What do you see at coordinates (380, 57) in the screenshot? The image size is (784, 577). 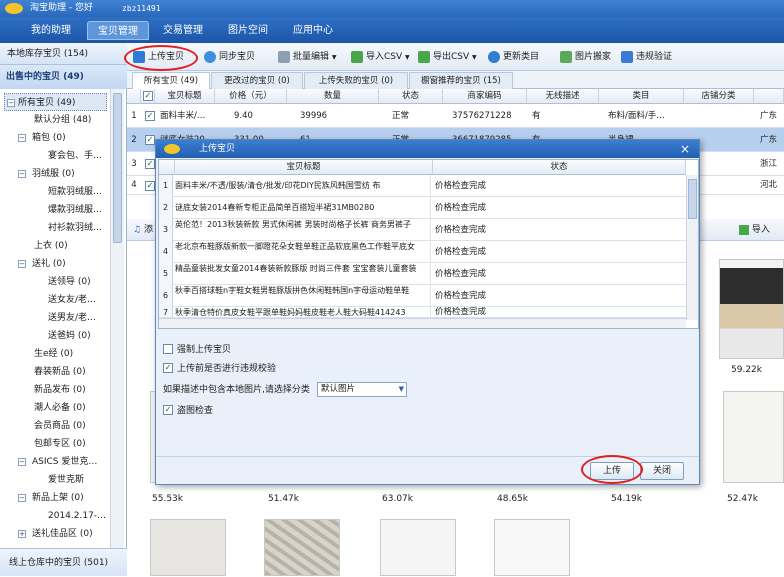 I see `import-csv-button: 导入CSV ▼` at bounding box center [380, 57].